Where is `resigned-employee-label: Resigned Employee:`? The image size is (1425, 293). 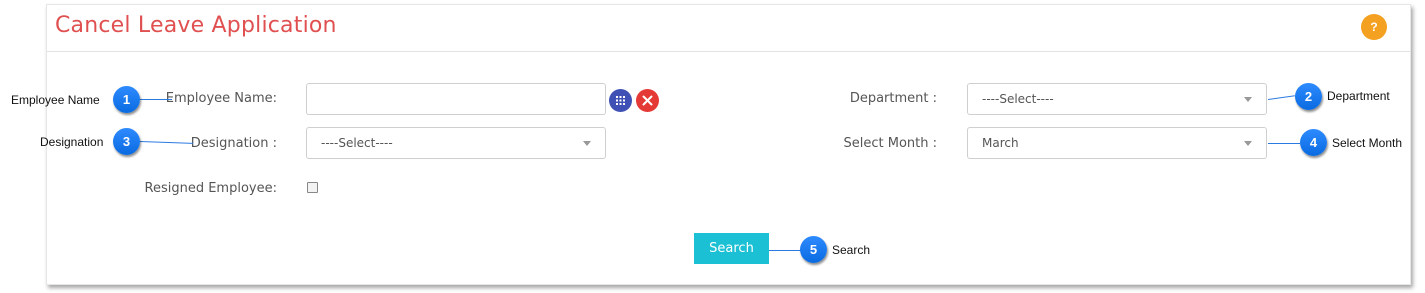
resigned-employee-label: Resigned Employee: is located at coordinates (210, 188).